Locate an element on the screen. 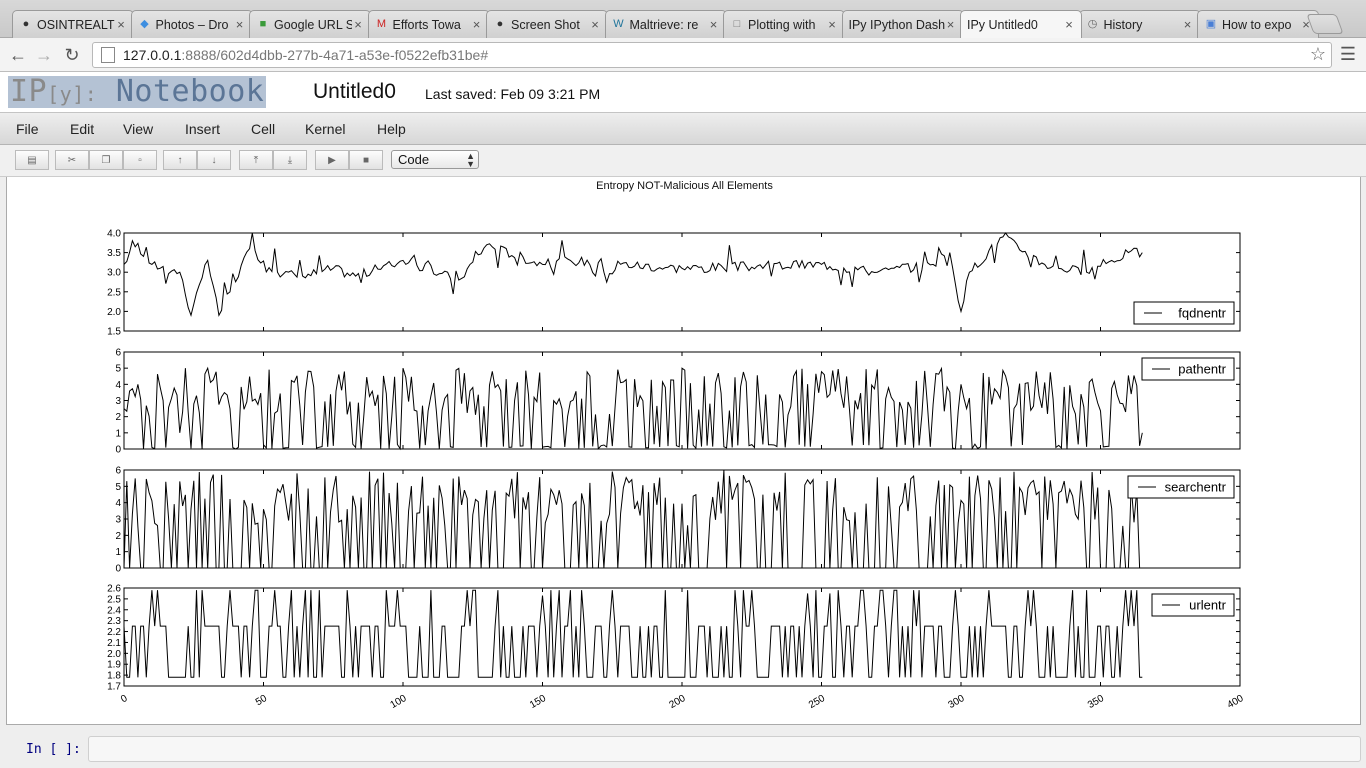  x-tick-label: 350 is located at coordinates (1096, 702).